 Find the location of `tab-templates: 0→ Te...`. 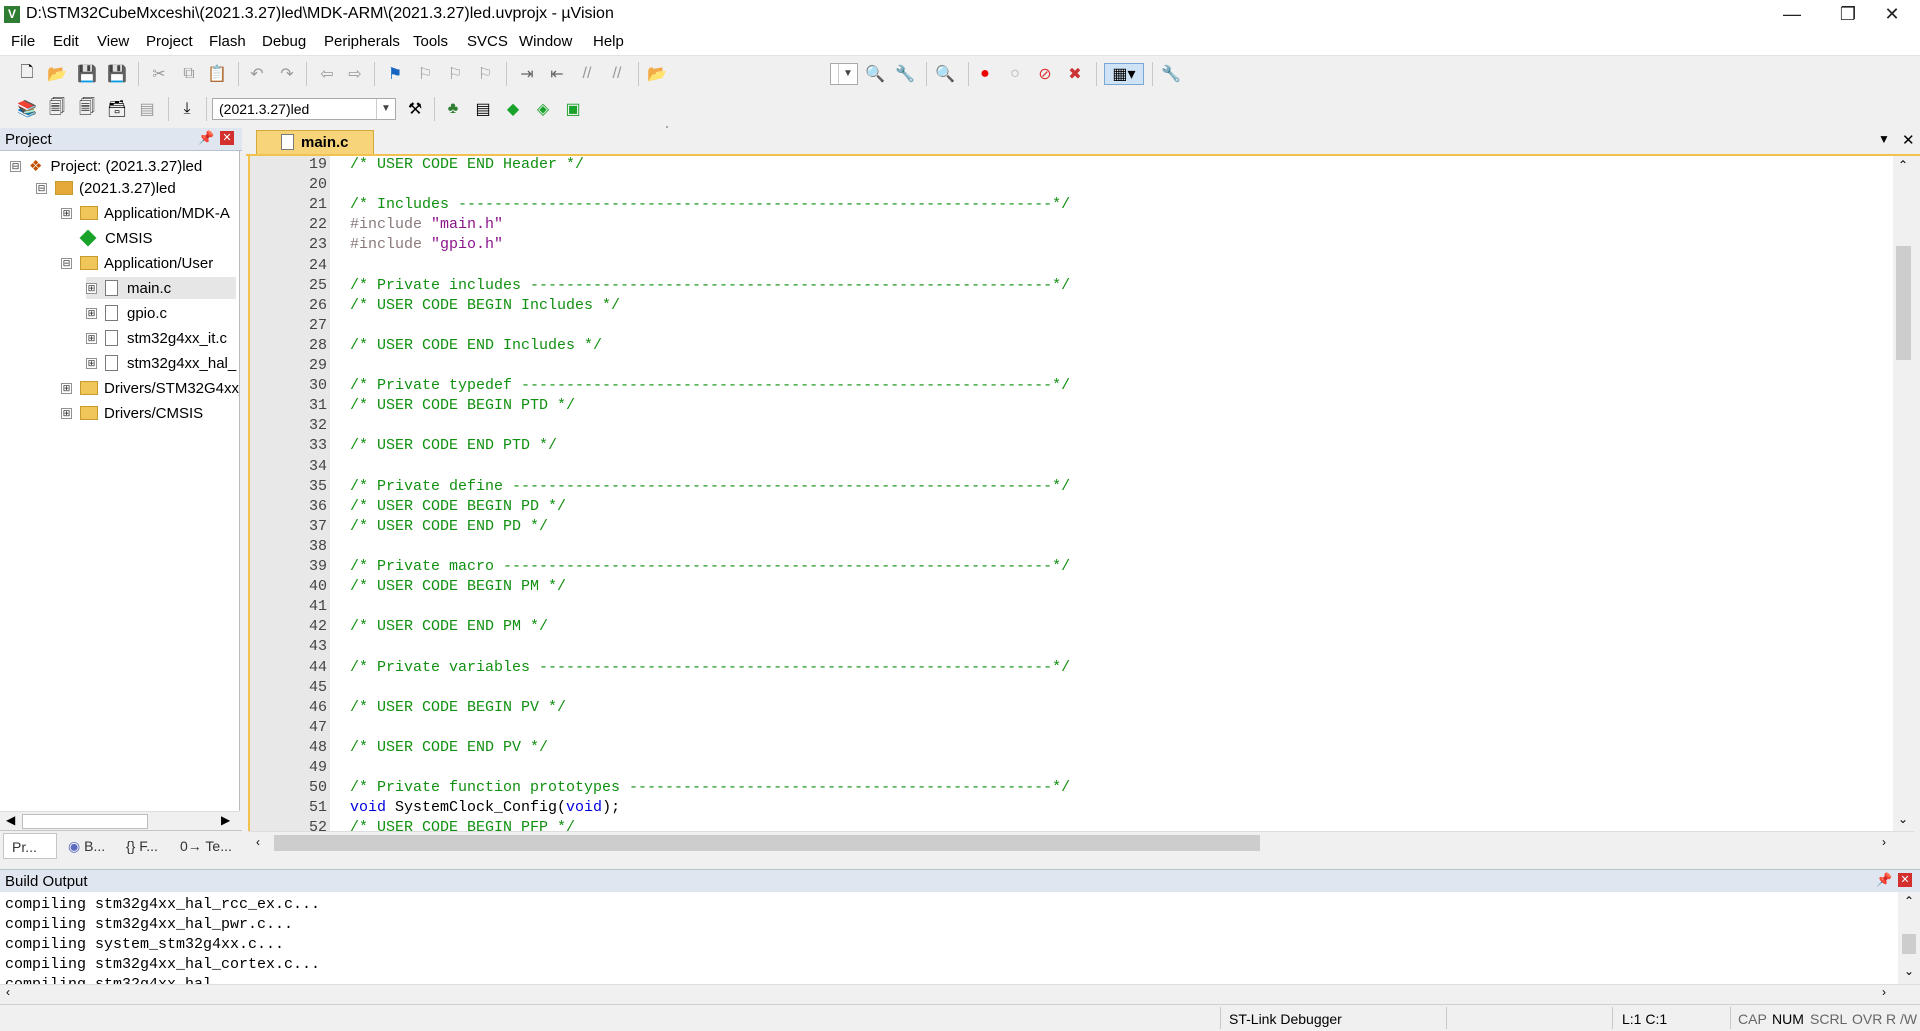

tab-templates: 0→ Te... is located at coordinates (206, 846).